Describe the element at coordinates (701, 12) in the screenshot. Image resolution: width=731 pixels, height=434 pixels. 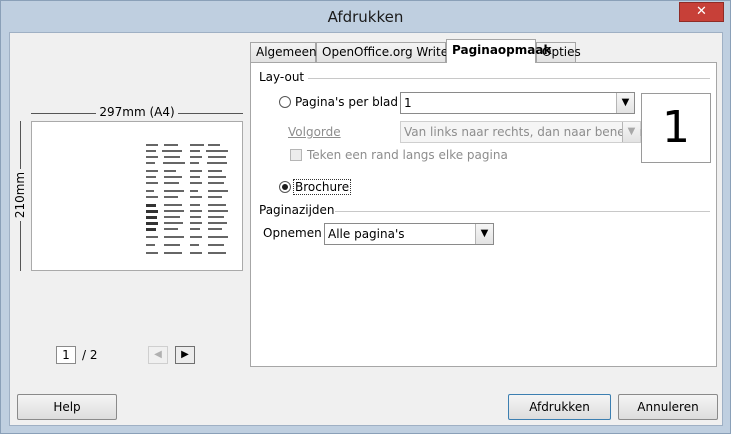
I see `close-button: ✕` at that location.